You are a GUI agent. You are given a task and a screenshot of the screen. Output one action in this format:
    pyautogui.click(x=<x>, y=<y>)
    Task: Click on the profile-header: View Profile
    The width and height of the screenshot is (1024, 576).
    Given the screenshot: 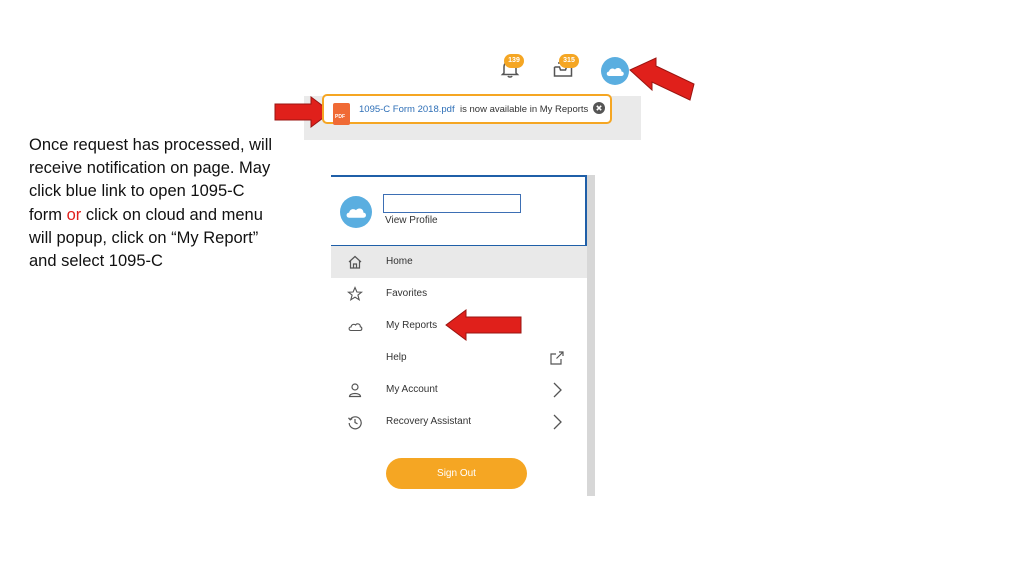 What is the action you would take?
    pyautogui.click(x=459, y=211)
    